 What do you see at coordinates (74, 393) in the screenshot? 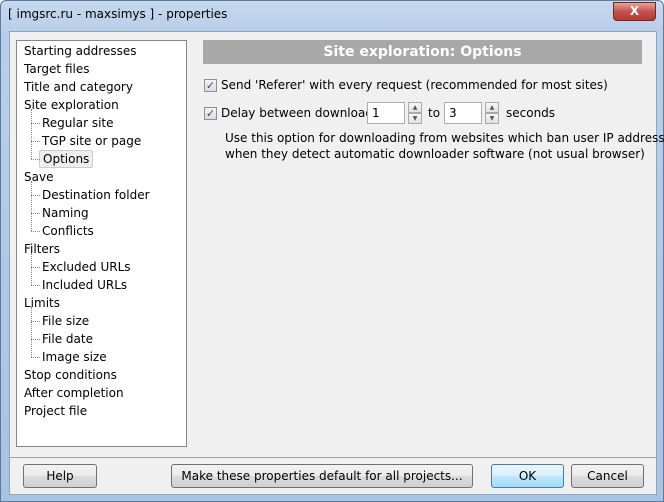
I see `tree-item: After completion` at bounding box center [74, 393].